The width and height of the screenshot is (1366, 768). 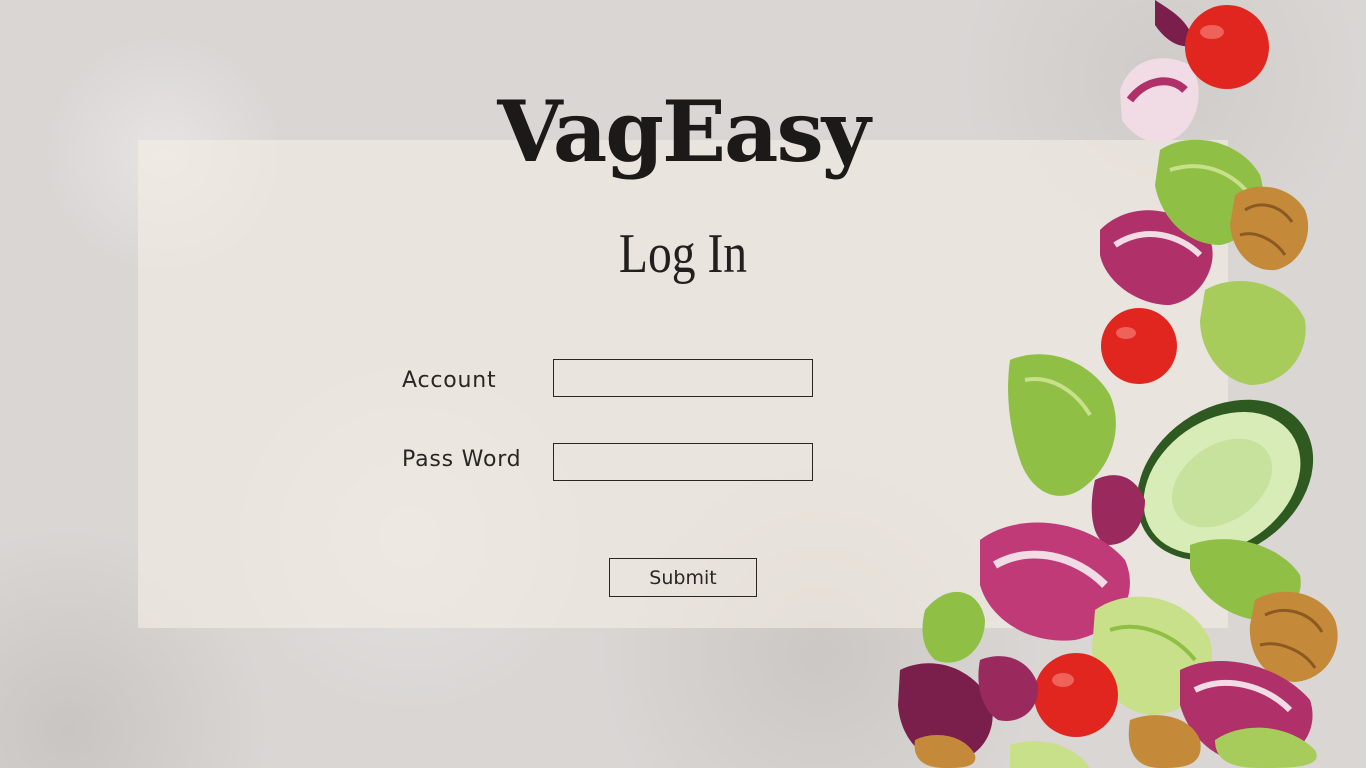 I want to click on password-input, so click(x=683, y=462).